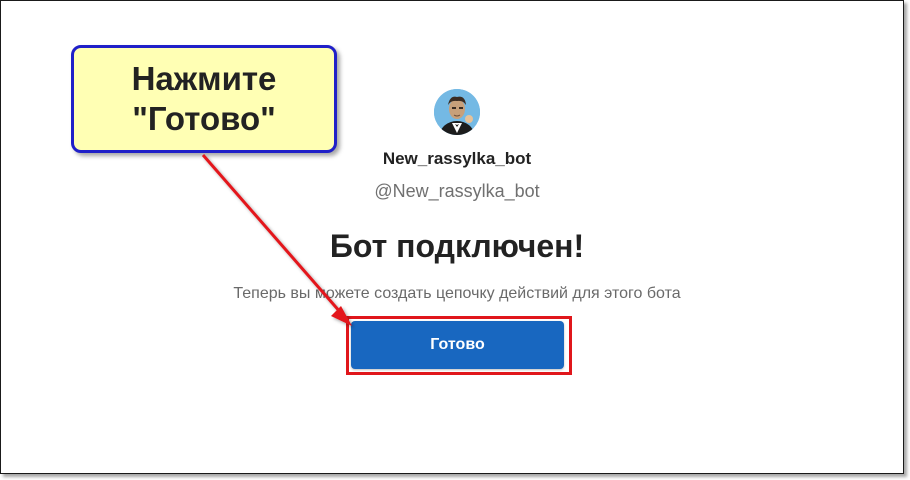 The image size is (910, 480). What do you see at coordinates (457, 112) in the screenshot?
I see `bot-avatar-icon` at bounding box center [457, 112].